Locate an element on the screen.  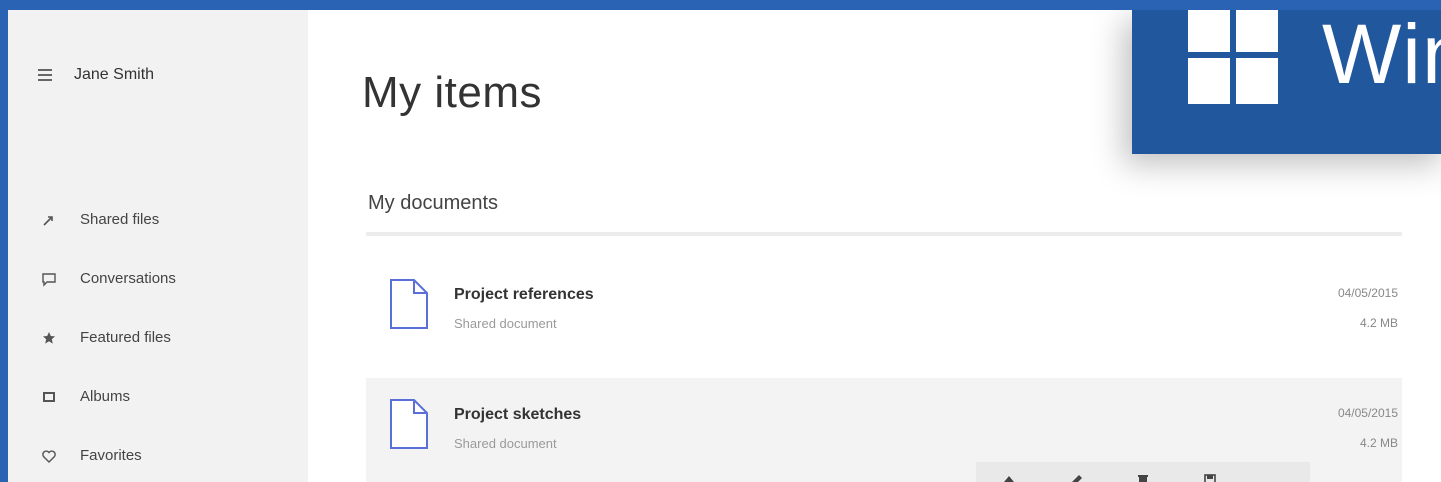
upload-icon is located at coordinates (1009, 475).